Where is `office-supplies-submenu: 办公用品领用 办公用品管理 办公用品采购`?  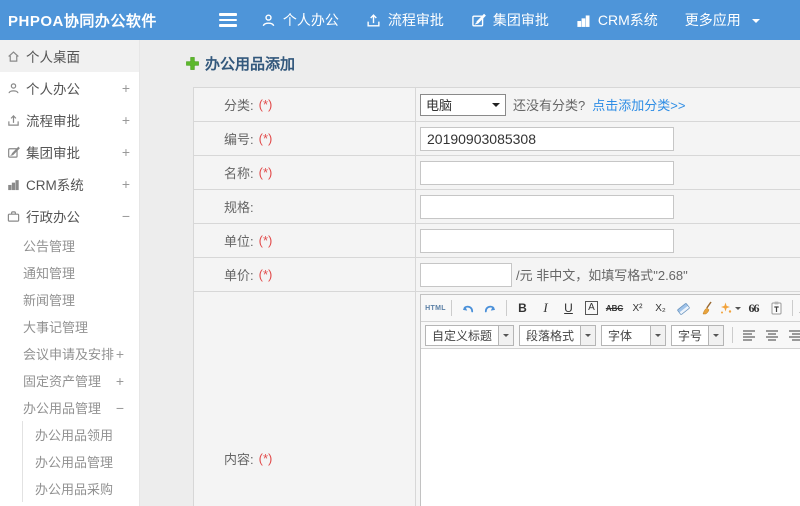 office-supplies-submenu: 办公用品领用 办公用品管理 办公用品采购 is located at coordinates (80, 461).